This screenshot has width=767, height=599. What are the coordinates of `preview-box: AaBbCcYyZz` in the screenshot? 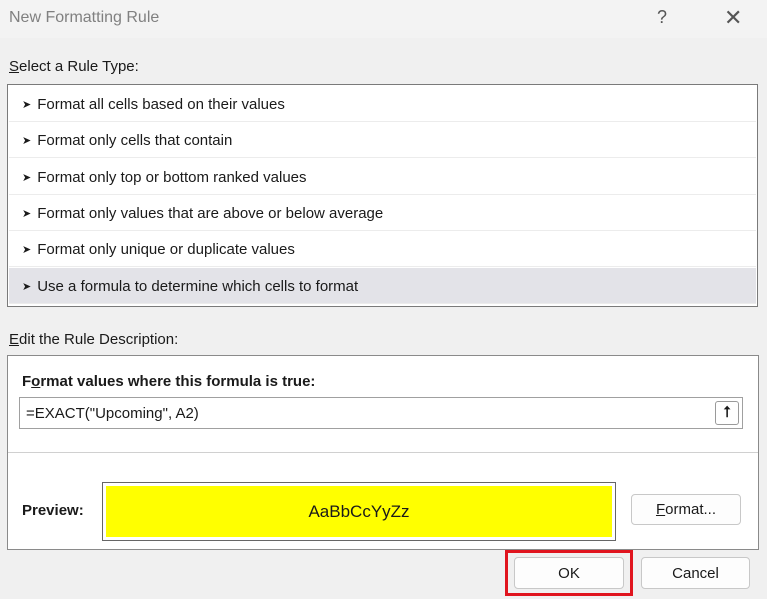 It's located at (359, 511).